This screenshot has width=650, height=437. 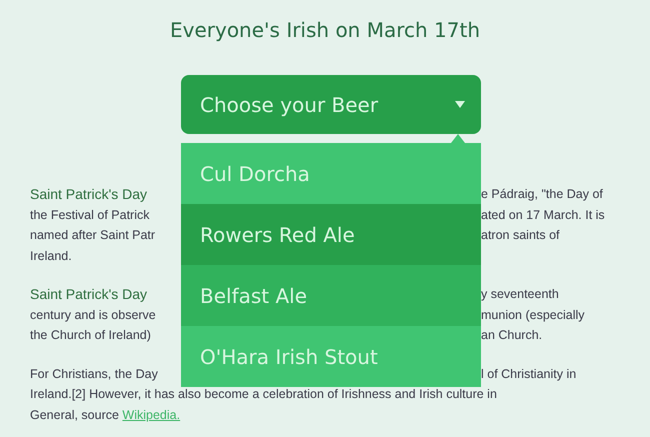 I want to click on paragraph-text: an Church., so click(x=512, y=335).